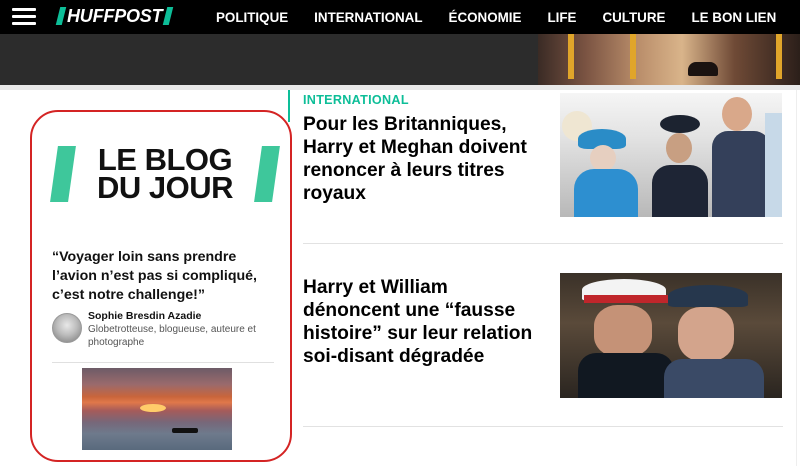 Image resolution: width=800 pixels, height=466 pixels. Describe the element at coordinates (561, 17) in the screenshot. I see `nav-item-life: LIFE` at that location.